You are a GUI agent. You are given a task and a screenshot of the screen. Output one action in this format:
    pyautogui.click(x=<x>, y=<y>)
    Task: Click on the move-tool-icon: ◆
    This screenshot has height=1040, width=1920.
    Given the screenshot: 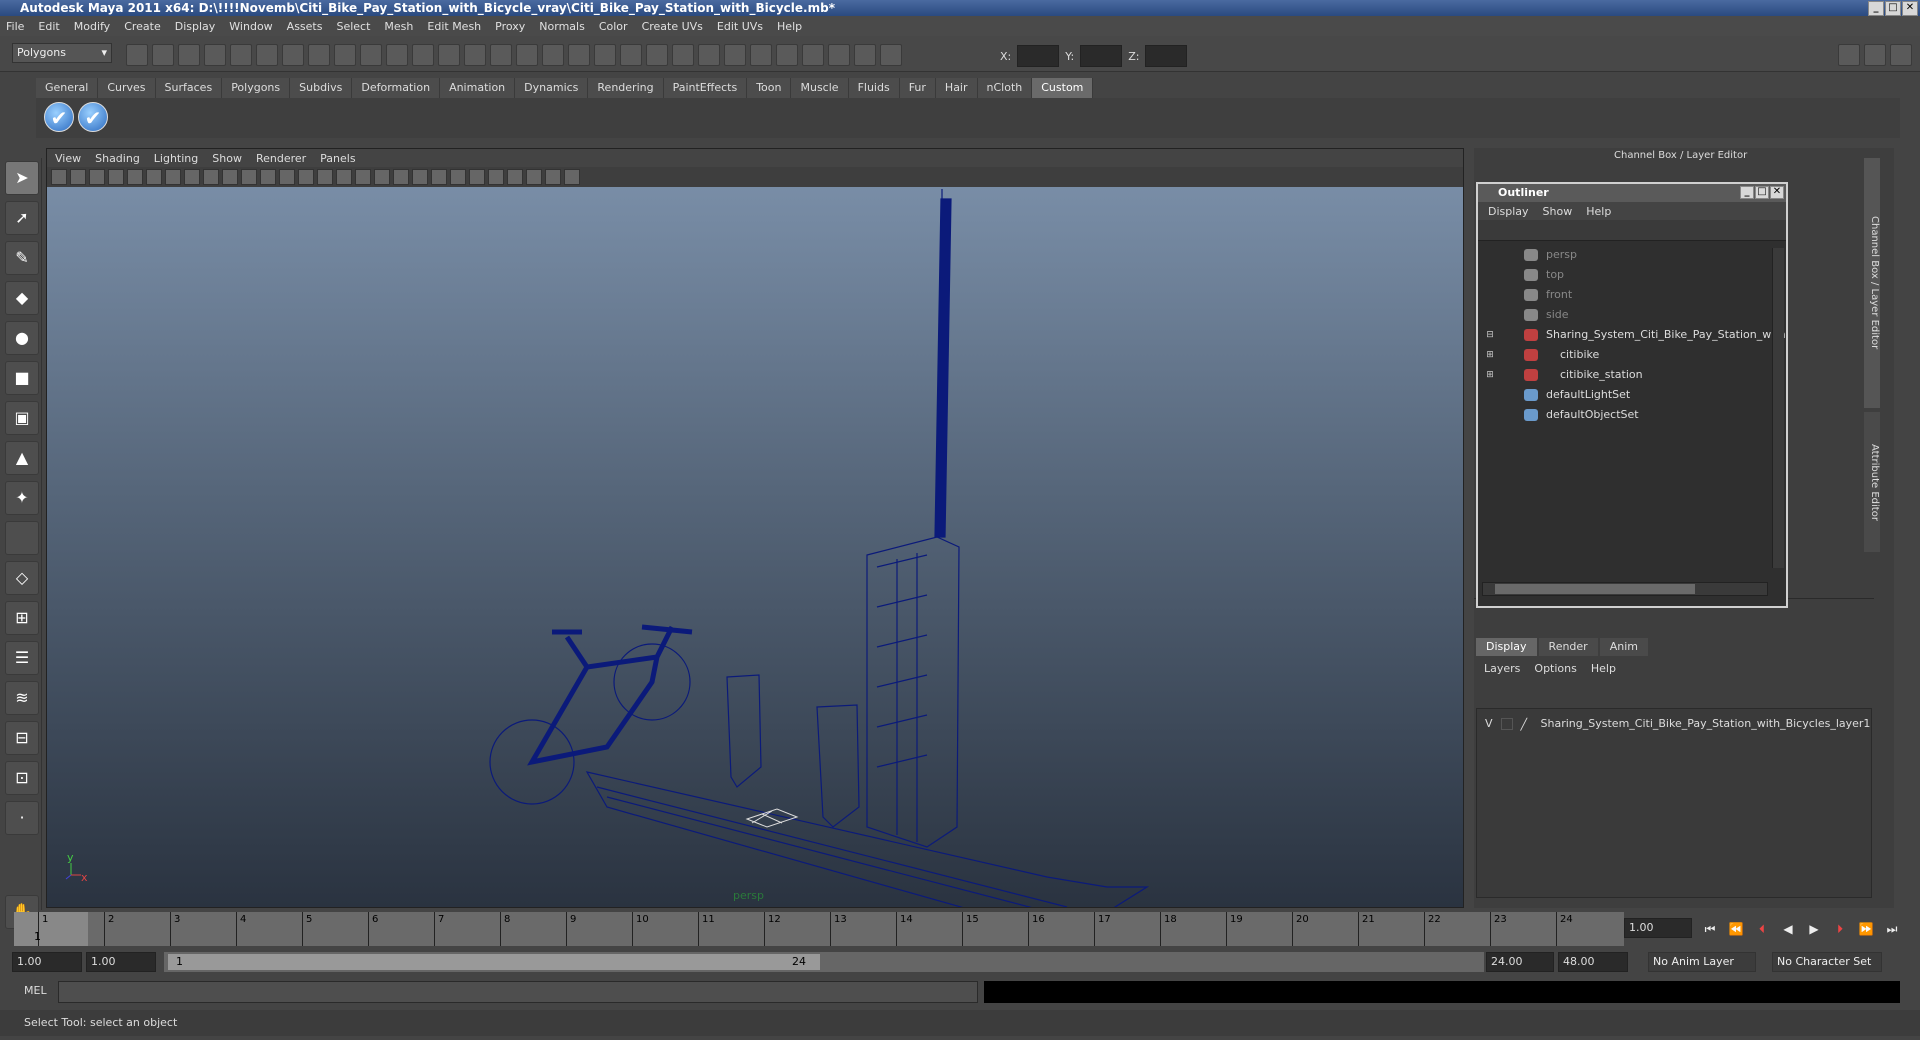 What is the action you would take?
    pyautogui.click(x=22, y=298)
    